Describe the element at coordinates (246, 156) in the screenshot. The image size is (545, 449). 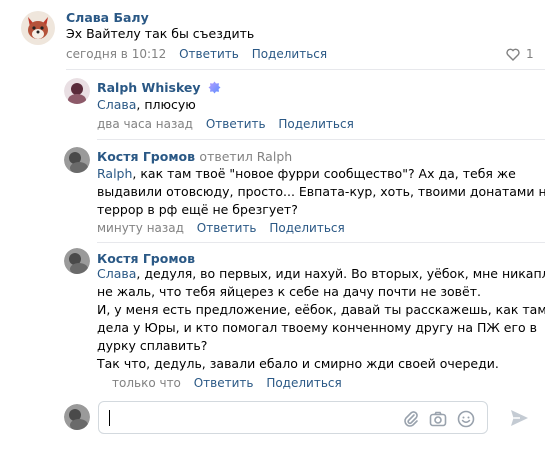
I see `reply-context: ответил Ralph` at that location.